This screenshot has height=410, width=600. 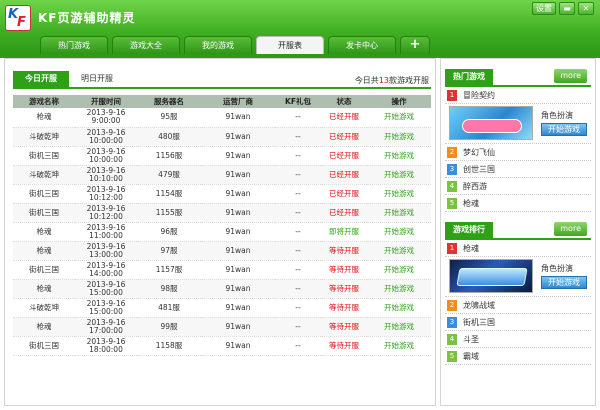 I want to click on table-row: 枪魂 2013-9-16 17:00:00 99服 91wan -- 等待开服 开始游戏, so click(x=222, y=327).